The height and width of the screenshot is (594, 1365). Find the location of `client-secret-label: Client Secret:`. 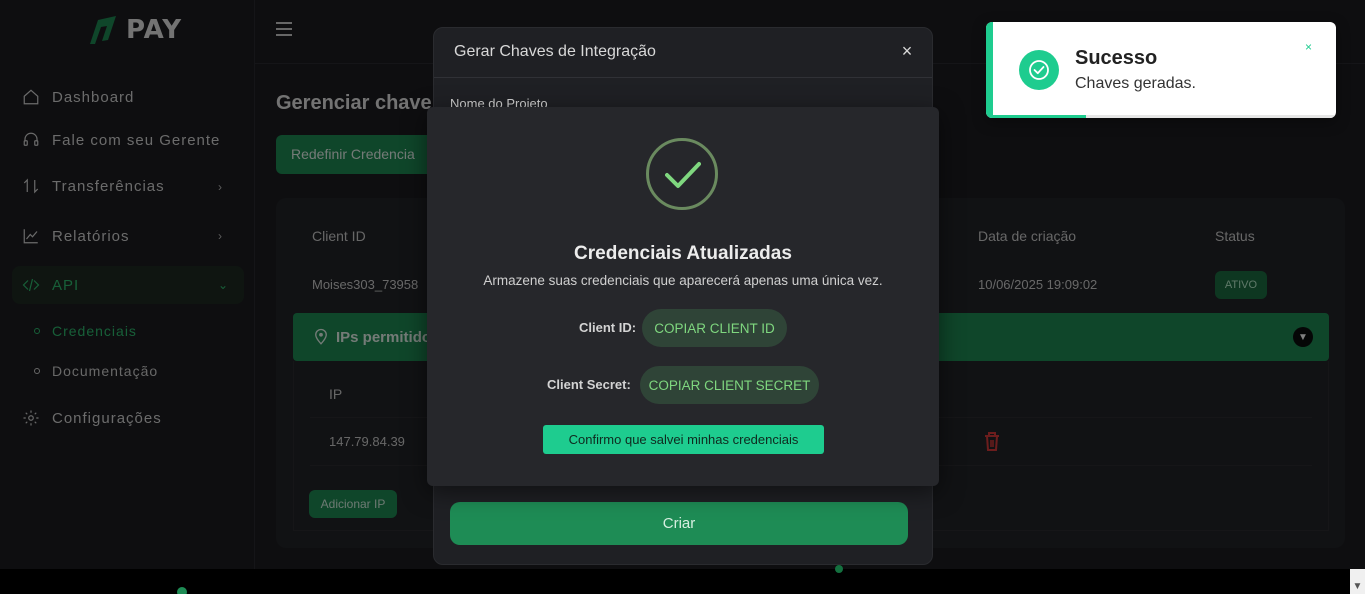

client-secret-label: Client Secret: is located at coordinates (589, 384).